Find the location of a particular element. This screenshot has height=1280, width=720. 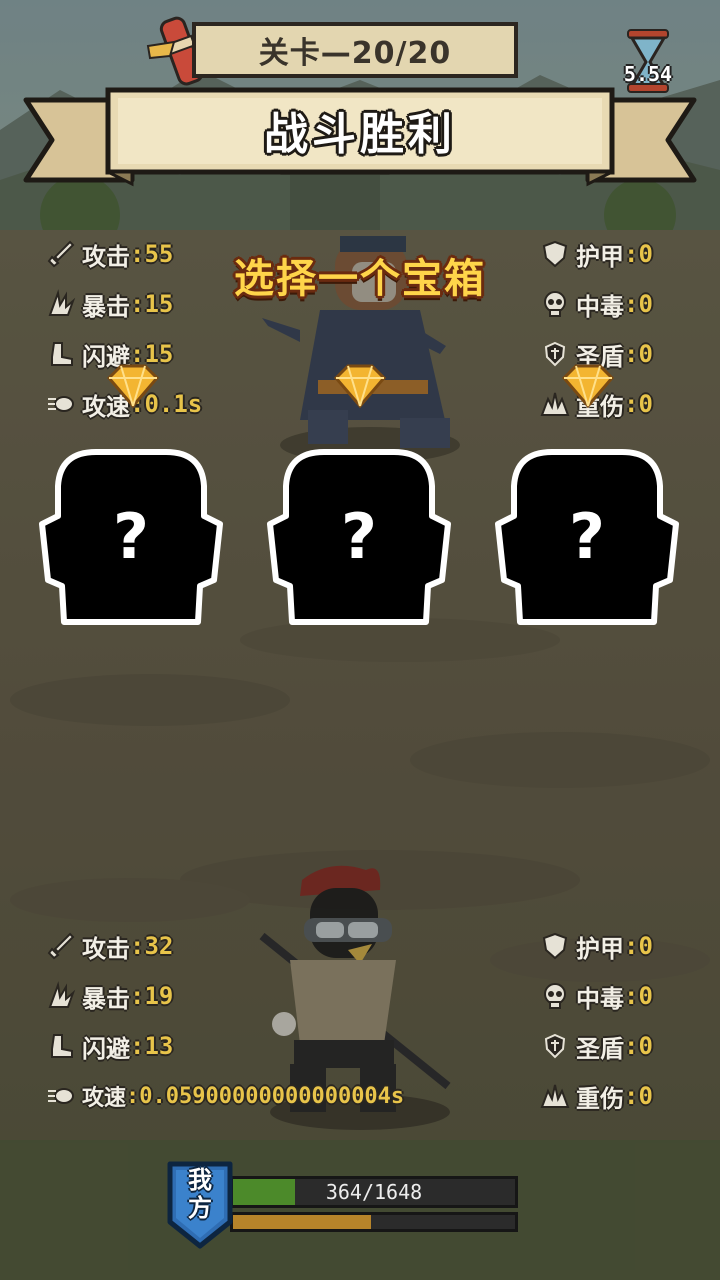

player-stat-crit: 暴击:19 is located at coordinates (109, 996).